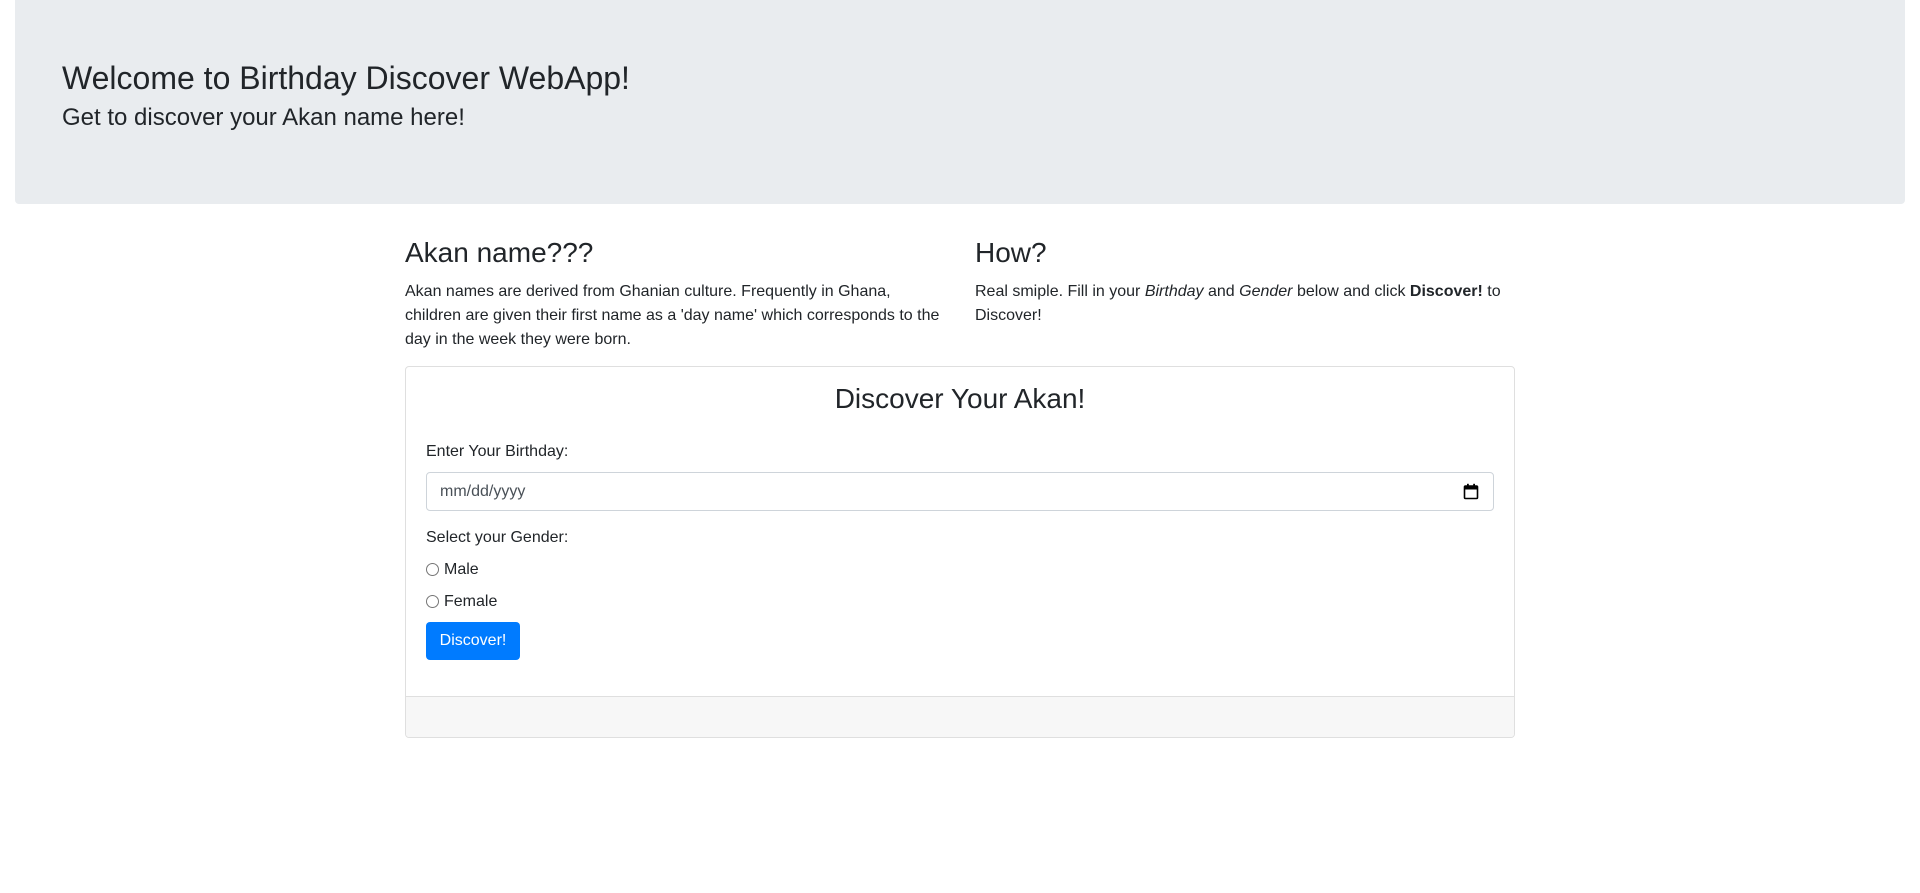 This screenshot has height=893, width=1920. Describe the element at coordinates (1011, 252) in the screenshot. I see `how-heading: How?` at that location.